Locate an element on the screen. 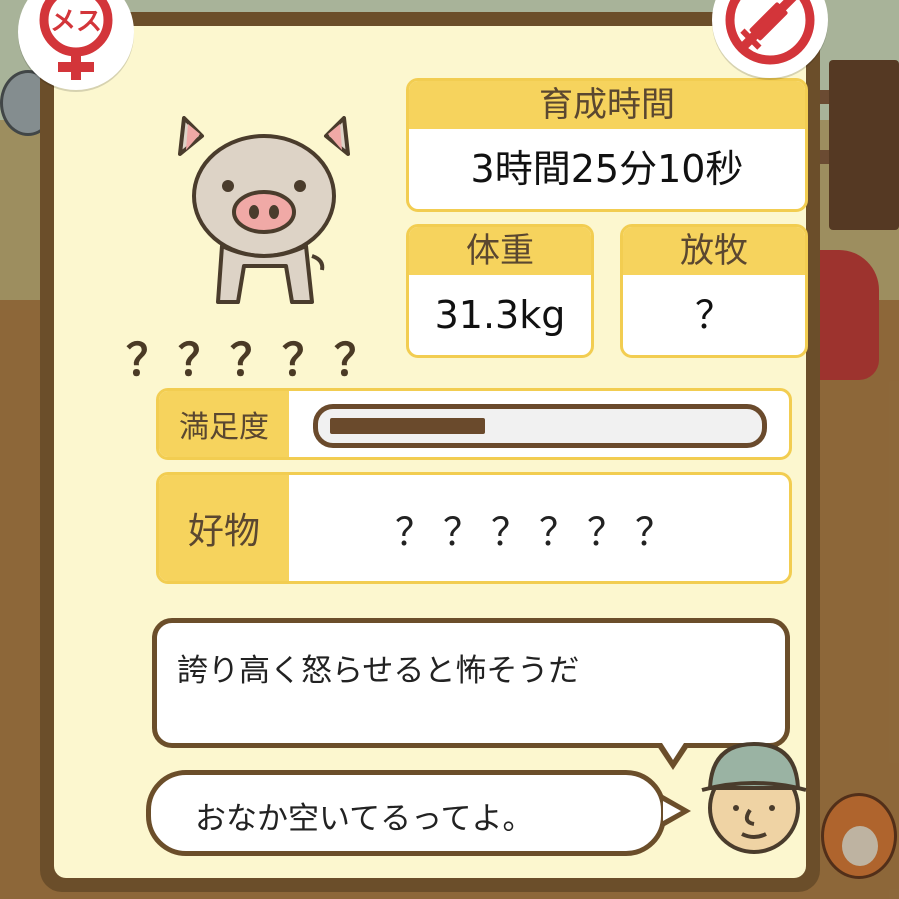  satisfaction-row: 満足度 is located at coordinates (474, 424).